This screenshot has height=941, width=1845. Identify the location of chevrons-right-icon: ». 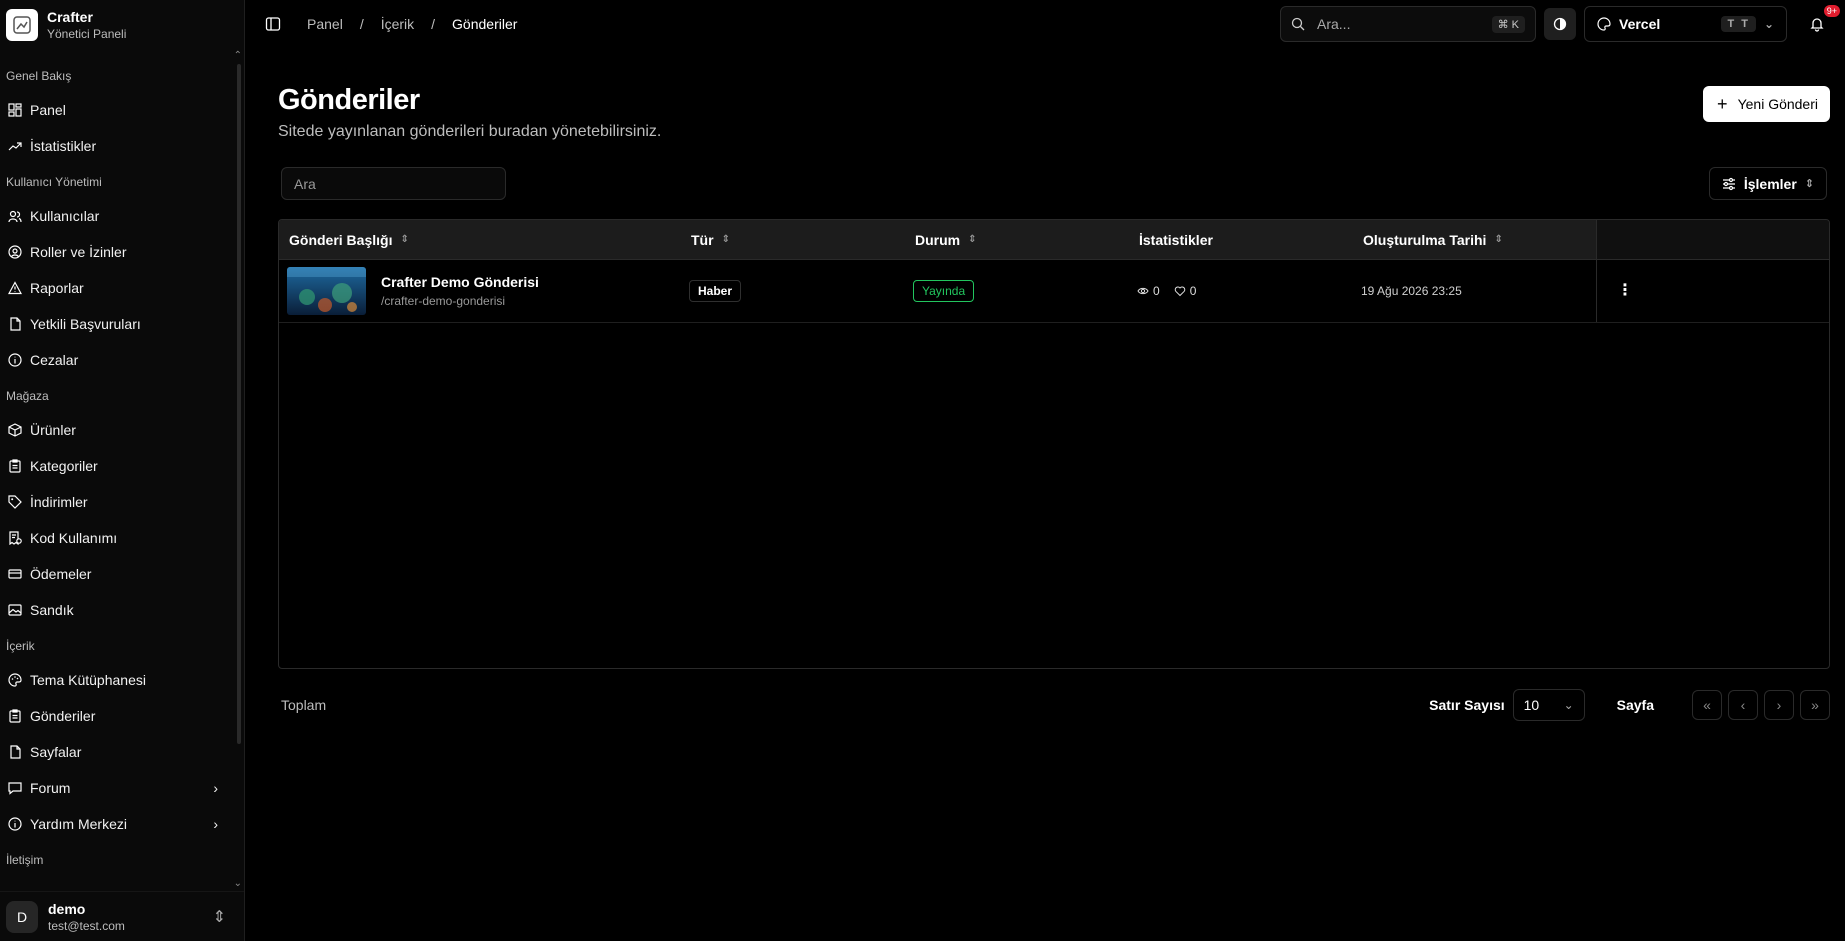
(1815, 705).